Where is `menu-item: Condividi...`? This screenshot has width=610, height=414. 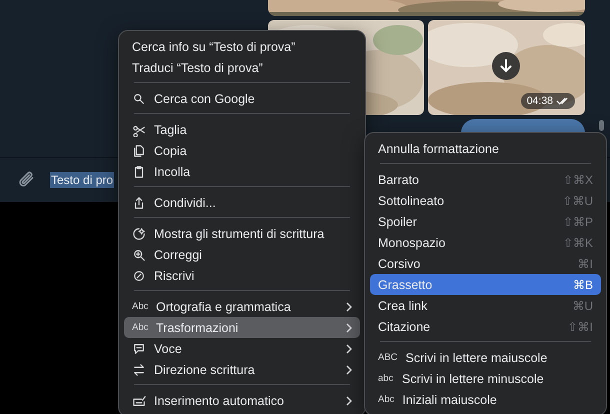
menu-item: Condividi... is located at coordinates (242, 202).